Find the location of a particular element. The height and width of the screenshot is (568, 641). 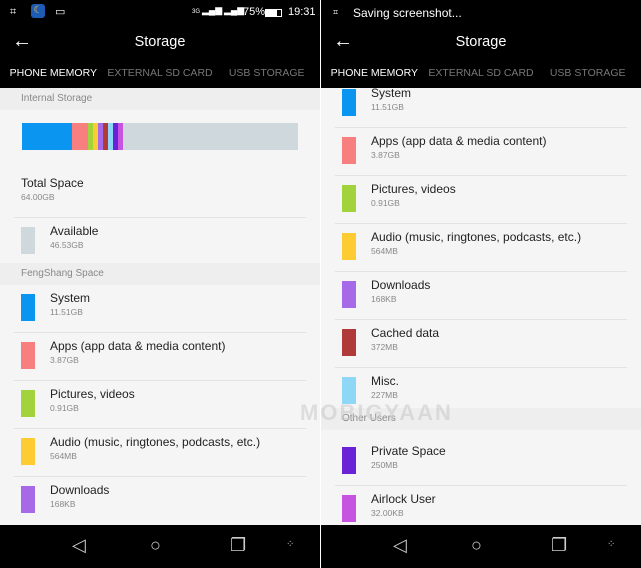

category-size: 0.91GB is located at coordinates (64, 408).